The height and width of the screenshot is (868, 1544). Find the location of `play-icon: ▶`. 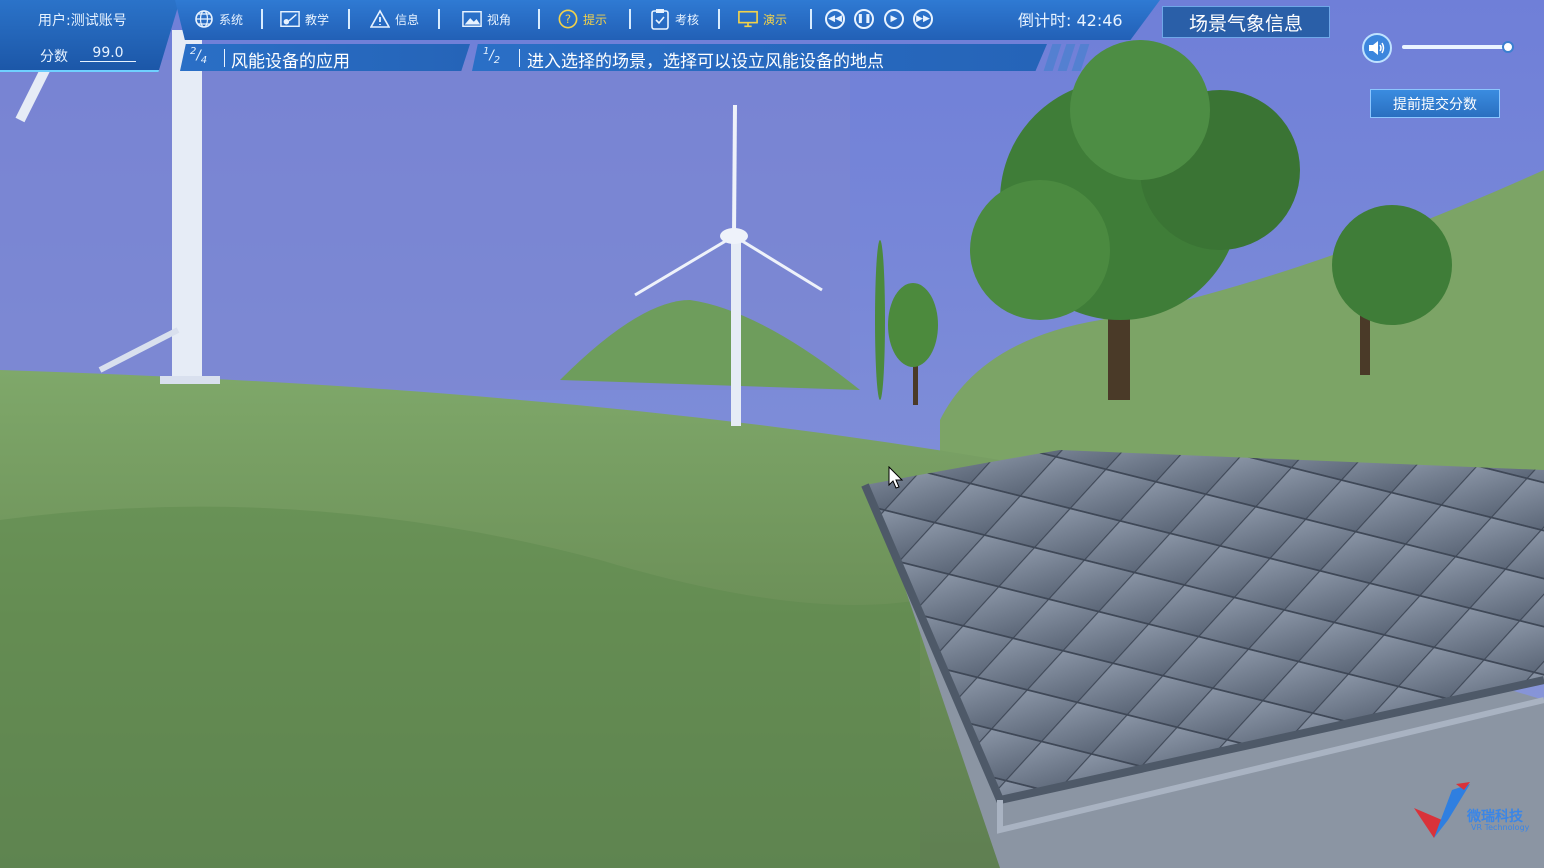

play-icon: ▶ is located at coordinates (894, 19).